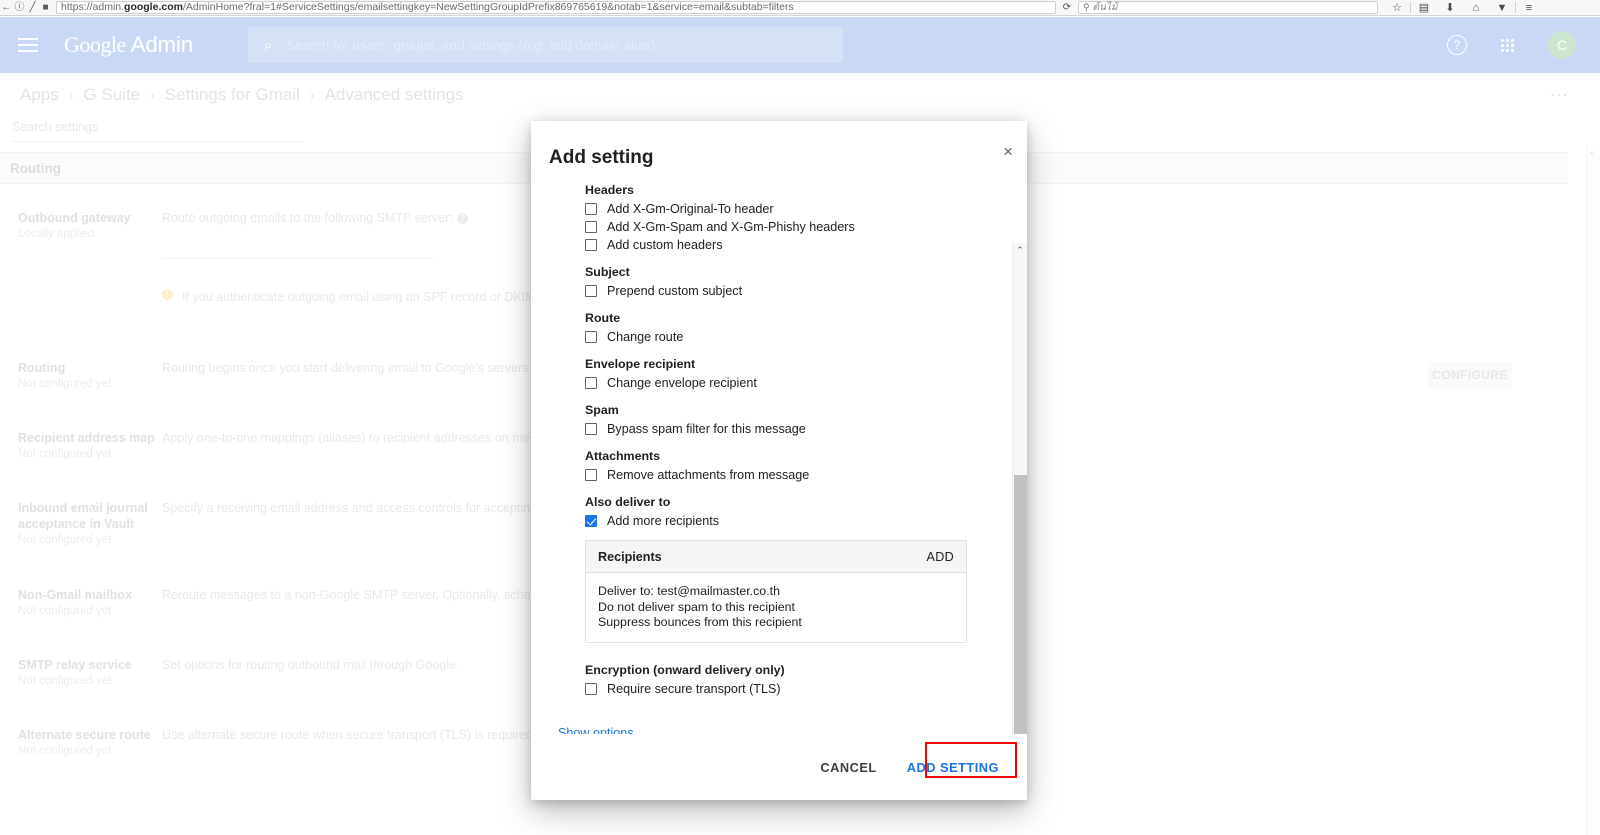  Describe the element at coordinates (609, 190) in the screenshot. I see `group-title: Headers` at that location.